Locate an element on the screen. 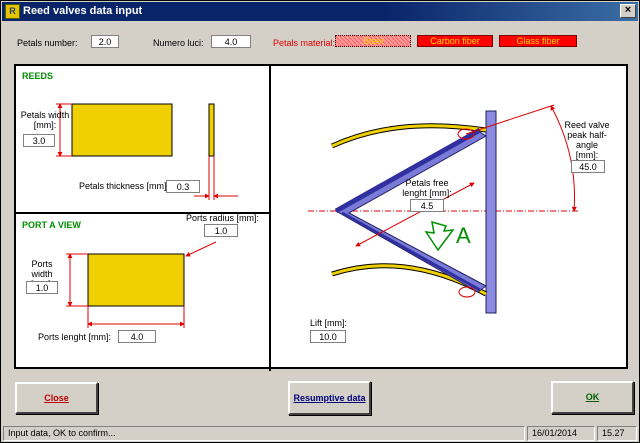  material-carbon-fiber-button: Carbon fiber is located at coordinates (455, 41).